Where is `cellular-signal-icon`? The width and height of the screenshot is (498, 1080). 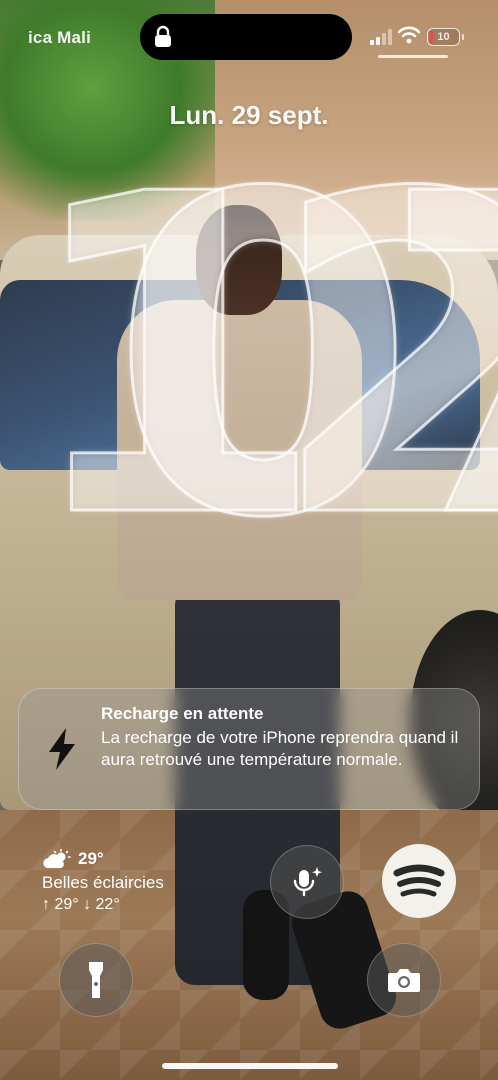
cellular-signal-icon is located at coordinates (381, 37).